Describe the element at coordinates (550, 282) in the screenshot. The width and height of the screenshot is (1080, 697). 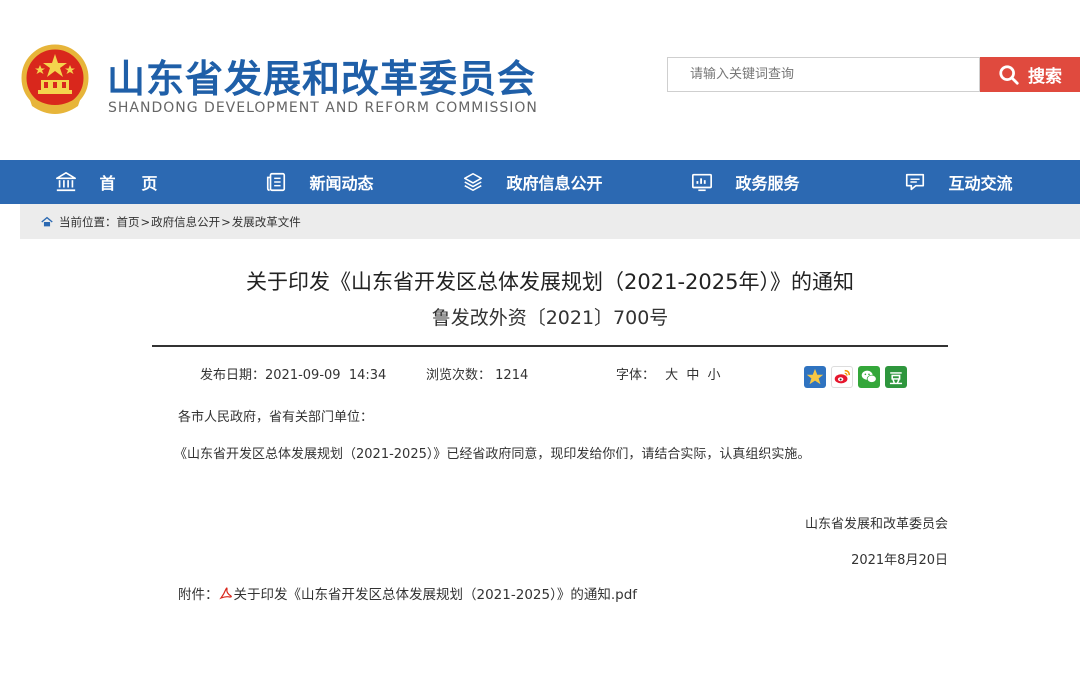
I see `article-title: 关于印发《山东省开发区总体发展规划（2021-2025年）》的通知` at that location.